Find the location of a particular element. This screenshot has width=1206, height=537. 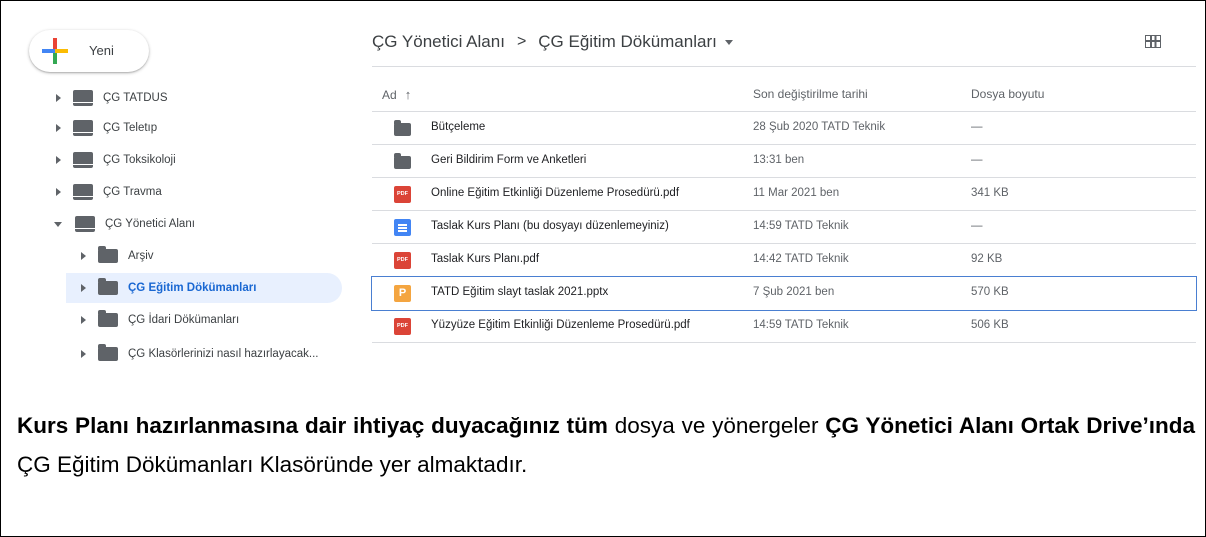

breadcrumb-current: ÇG Eğitim Dökümanları is located at coordinates (627, 42).